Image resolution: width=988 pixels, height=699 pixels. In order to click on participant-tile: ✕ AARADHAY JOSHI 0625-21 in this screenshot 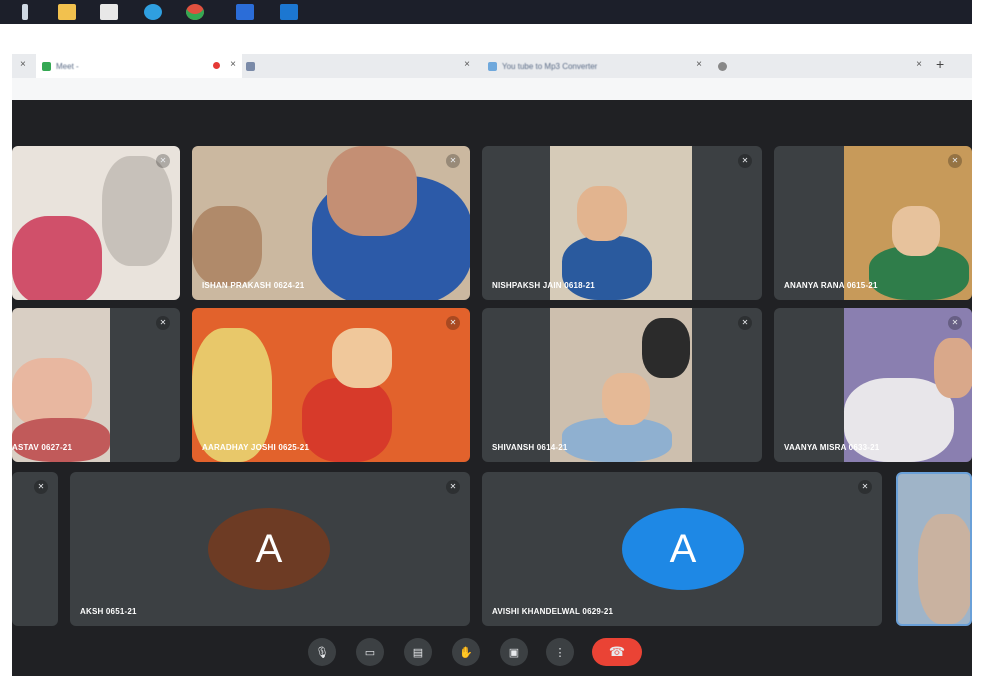, I will do `click(331, 385)`.